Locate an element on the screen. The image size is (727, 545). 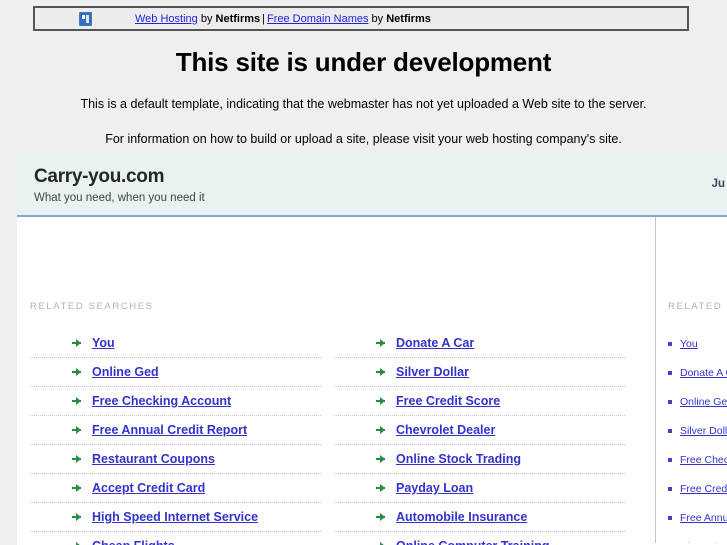
related-search-link: Free Checking Account is located at coordinates (161, 401).